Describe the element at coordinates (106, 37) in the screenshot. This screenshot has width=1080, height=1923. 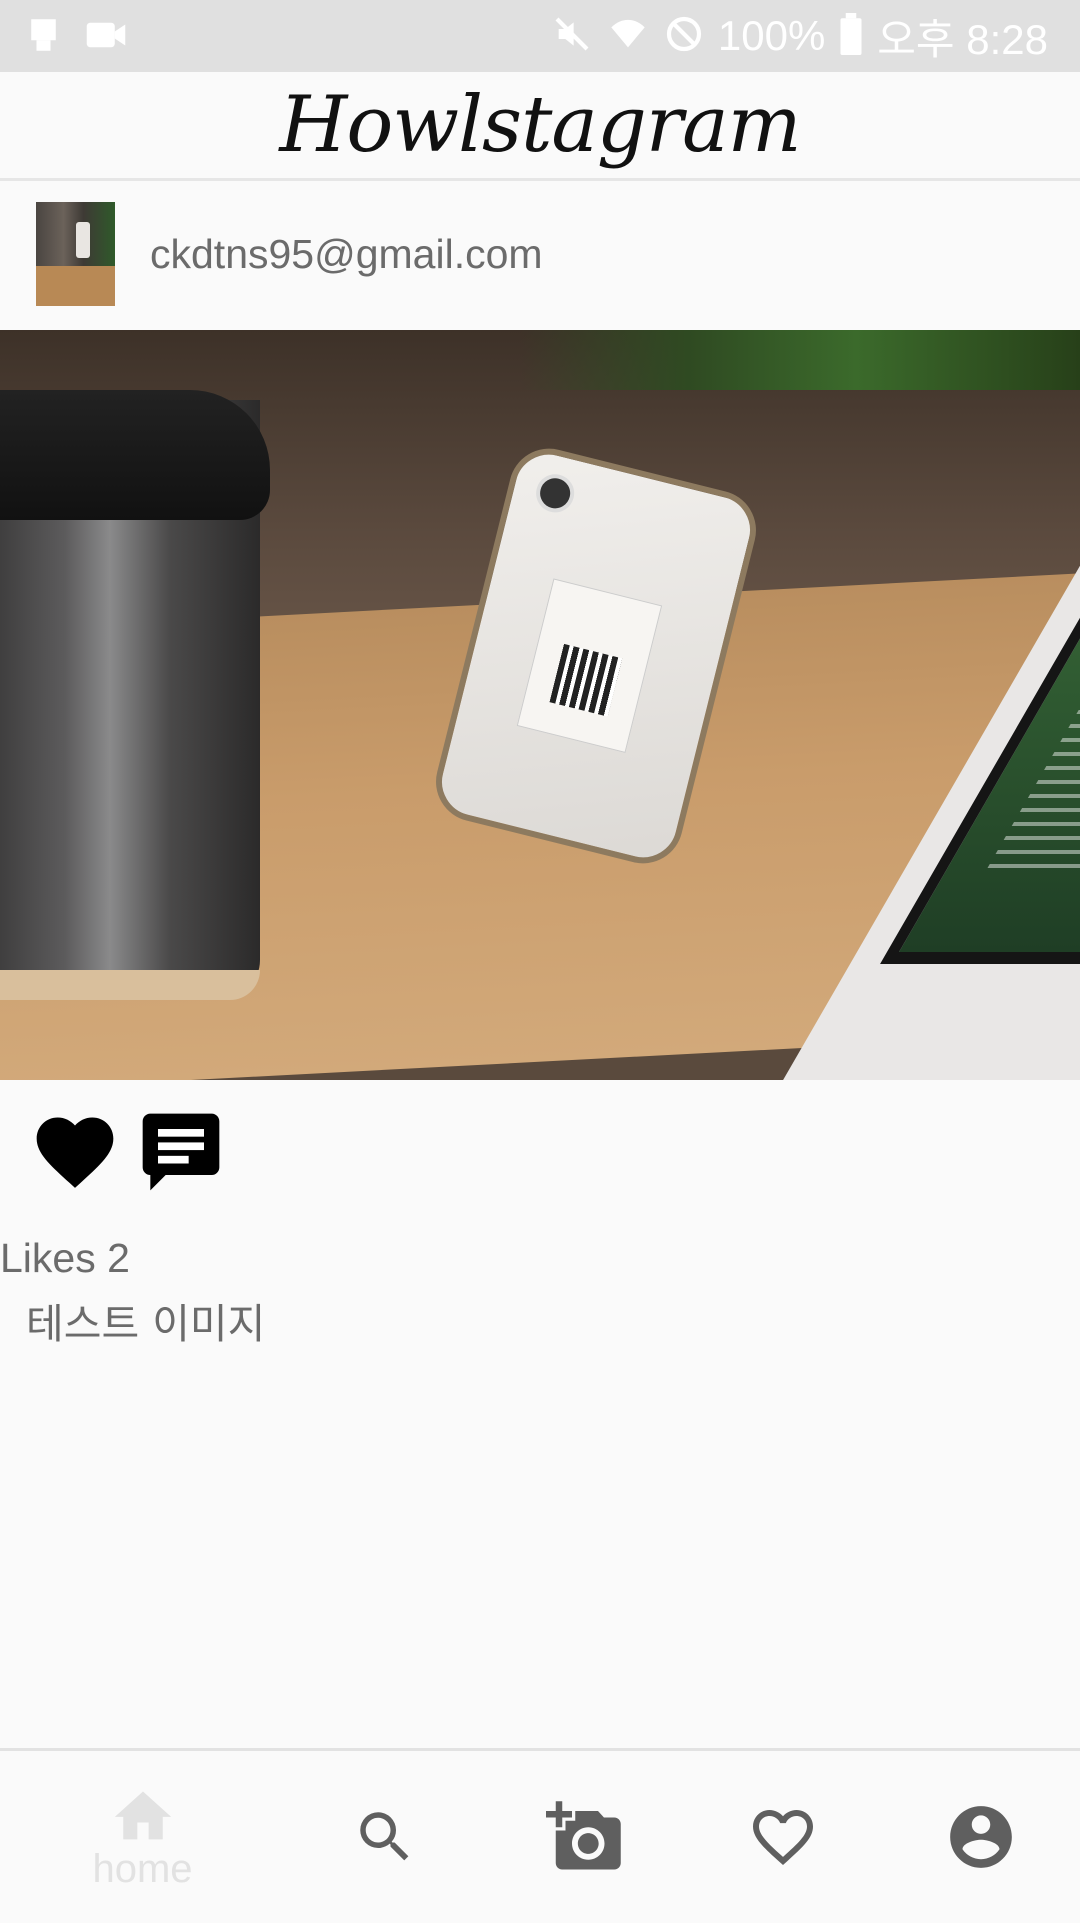
I see `video-icon` at that location.